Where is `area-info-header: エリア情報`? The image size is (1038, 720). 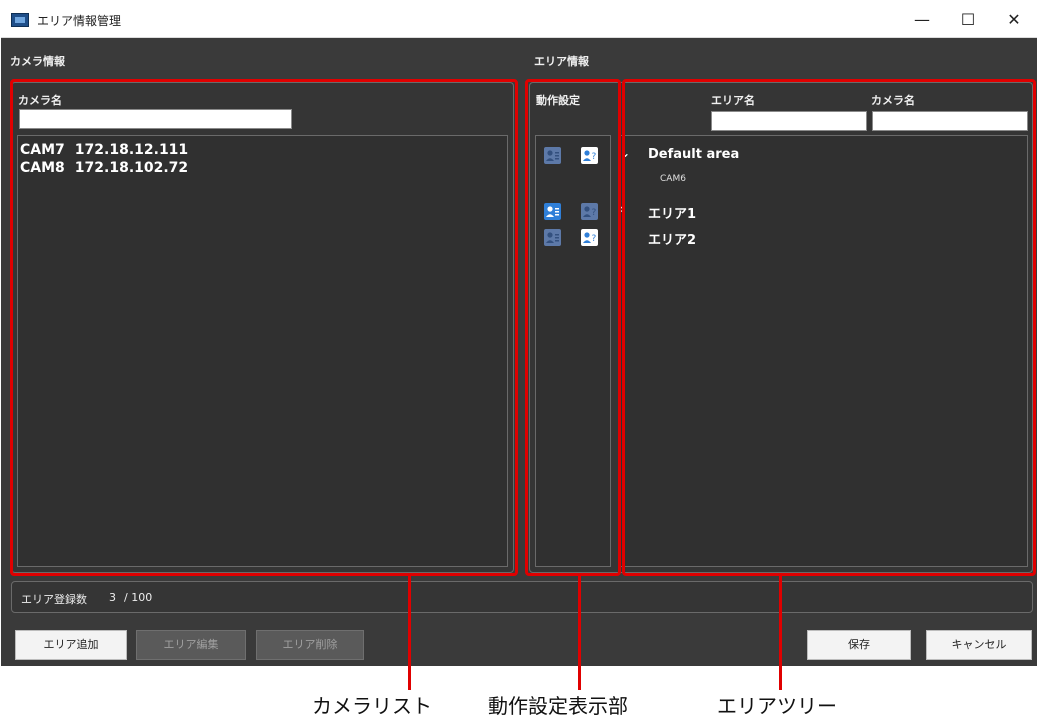
area-info-header: エリア情報 is located at coordinates (561, 61).